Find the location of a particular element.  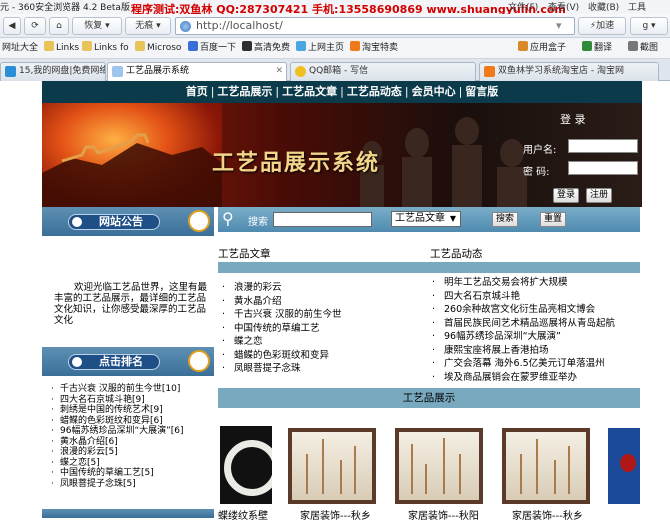

notice-title-text: 网站公告 is located at coordinates (121, 221).